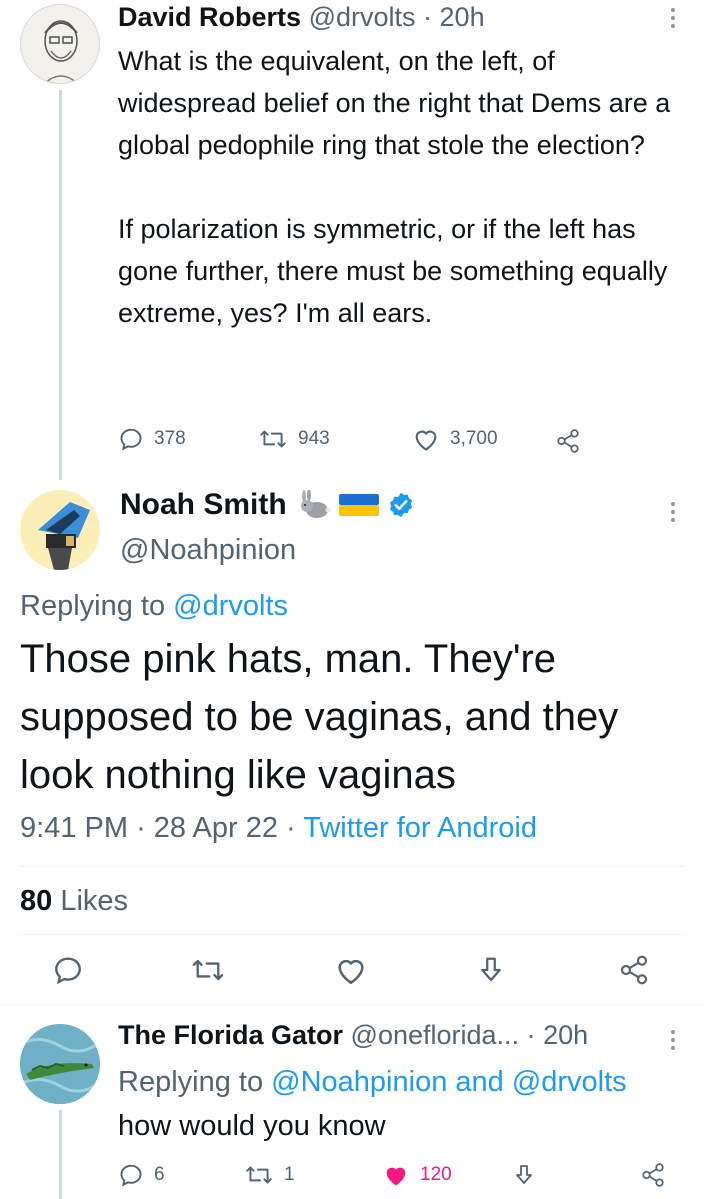 The height and width of the screenshot is (1199, 704). I want to click on author-name: Noah Smith, so click(203, 505).